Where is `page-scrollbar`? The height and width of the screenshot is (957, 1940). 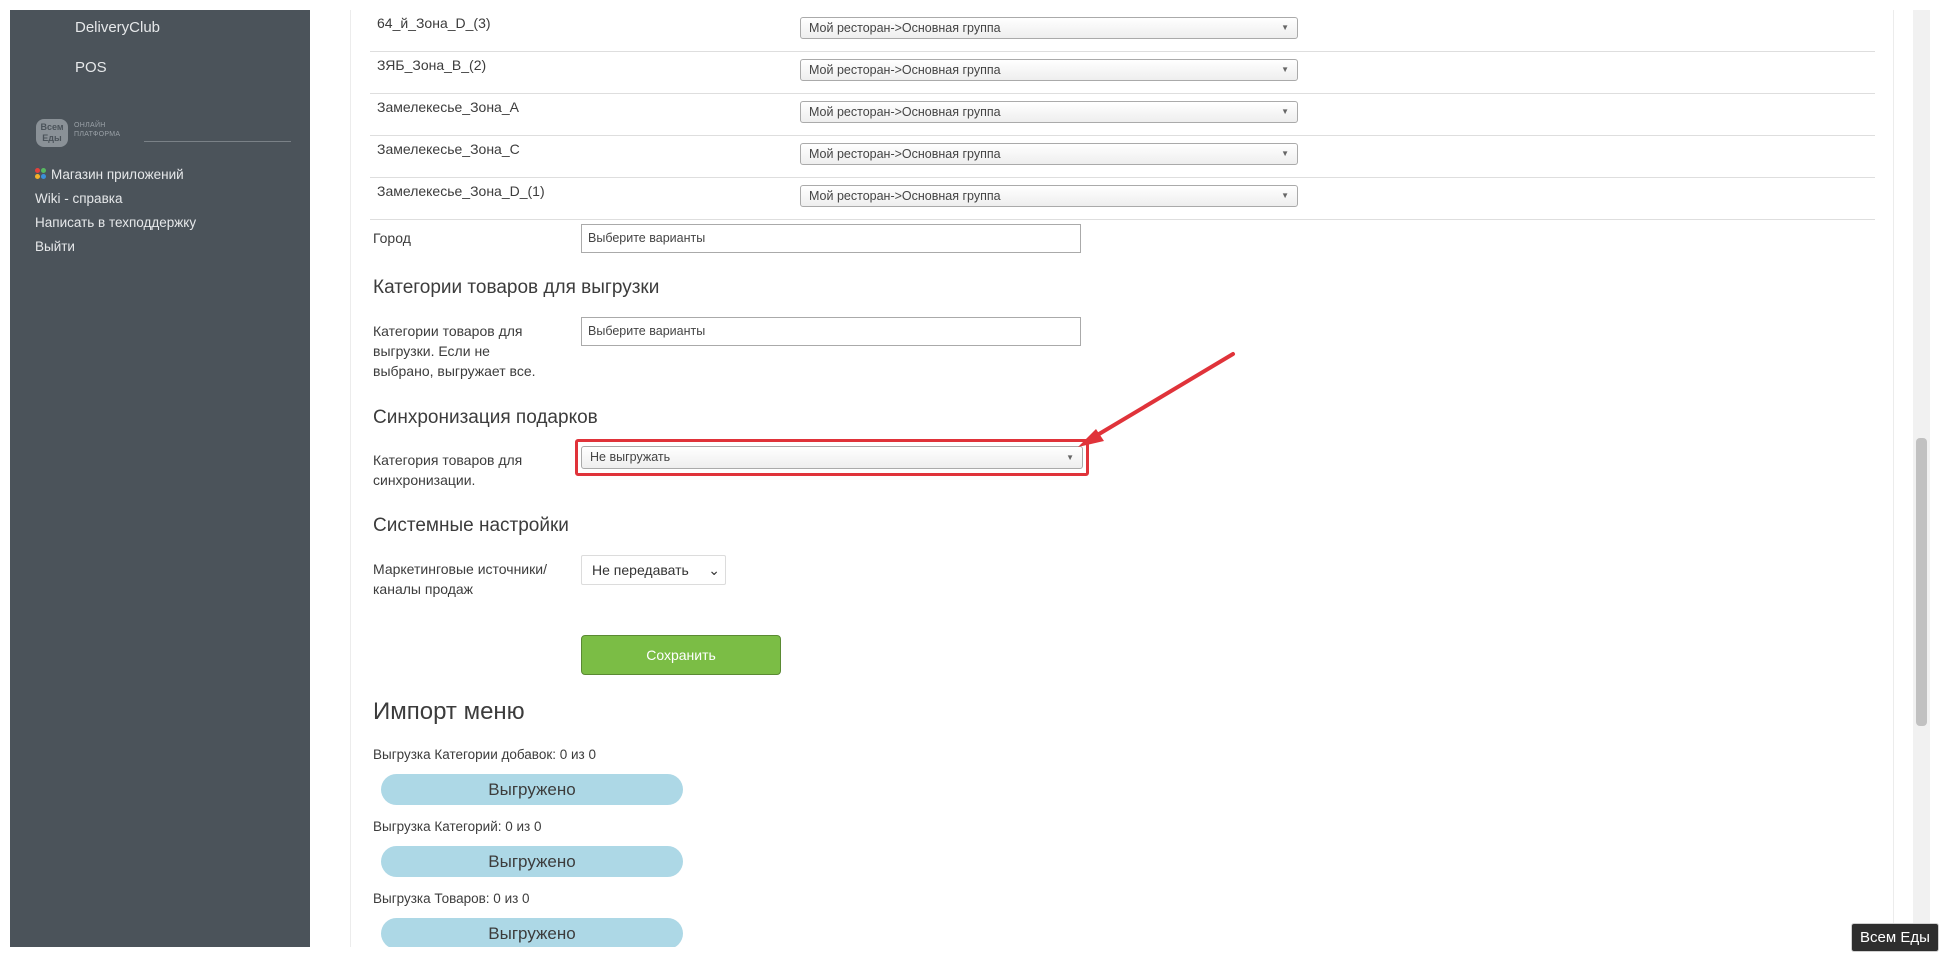
page-scrollbar is located at coordinates (1921, 478).